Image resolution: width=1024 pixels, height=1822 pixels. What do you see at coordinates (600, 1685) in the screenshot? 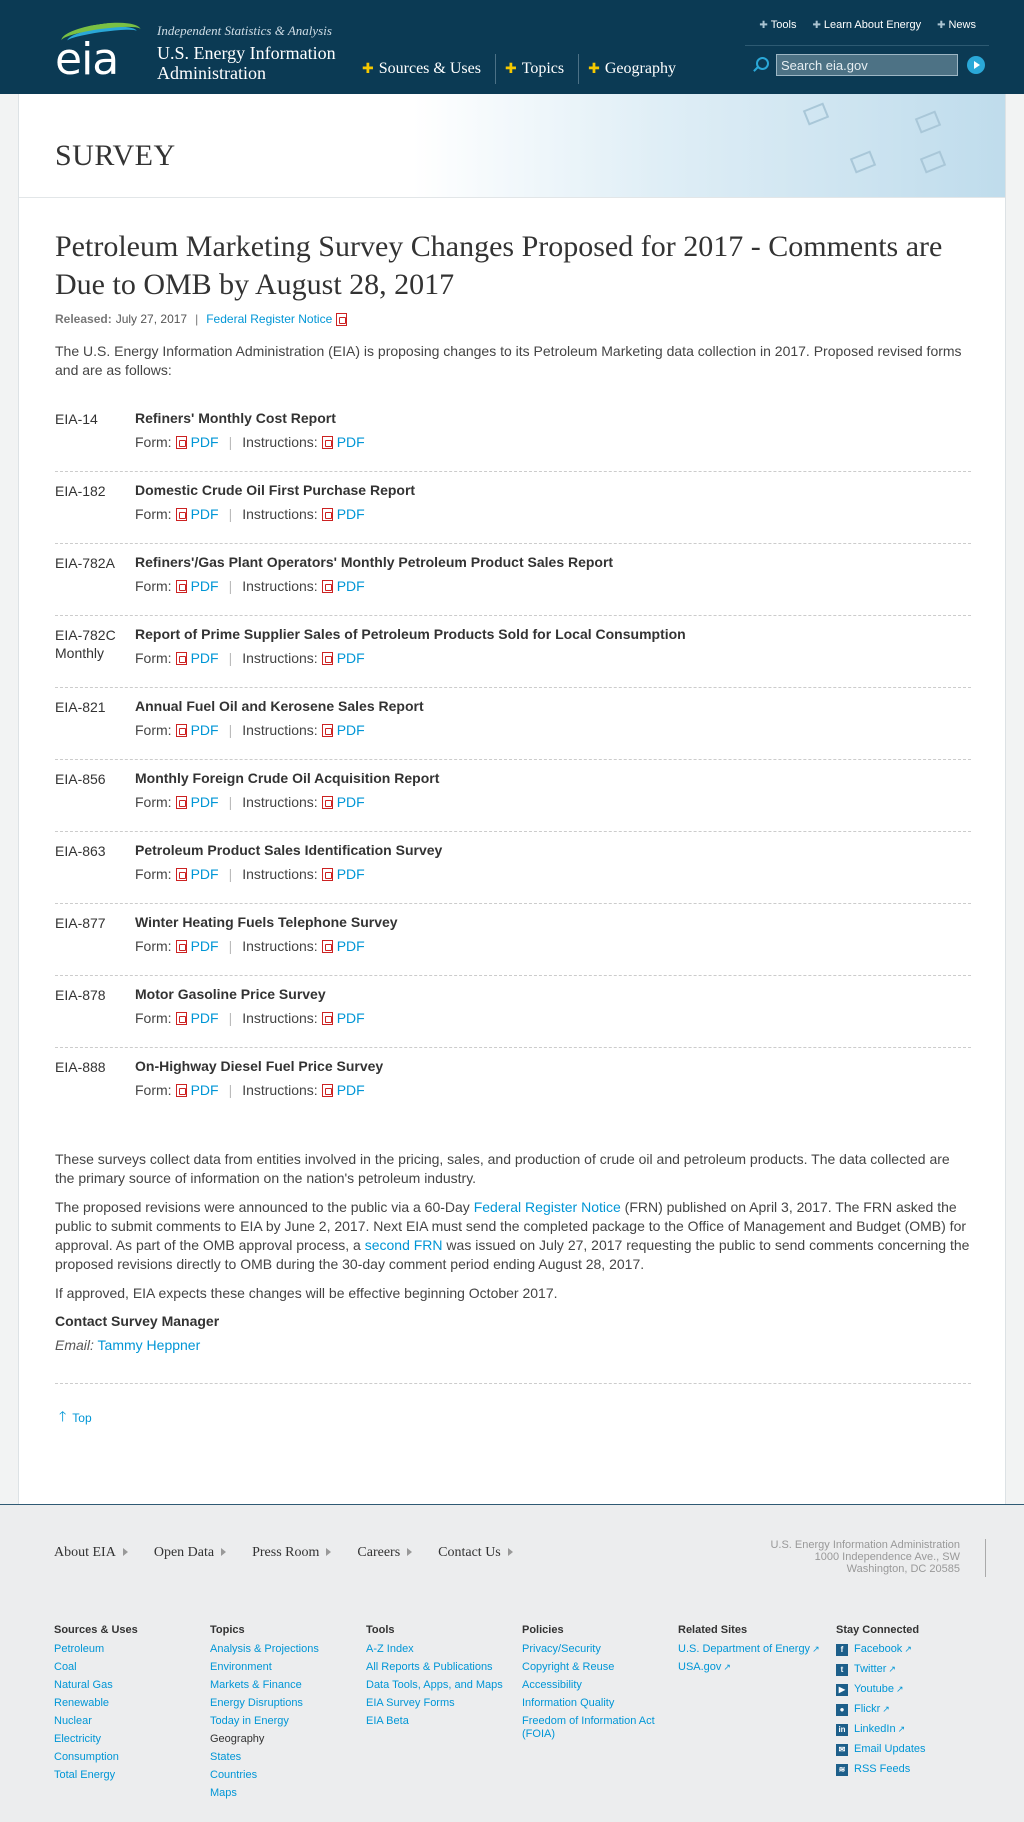
I see `footer-link: Accessibility` at bounding box center [600, 1685].